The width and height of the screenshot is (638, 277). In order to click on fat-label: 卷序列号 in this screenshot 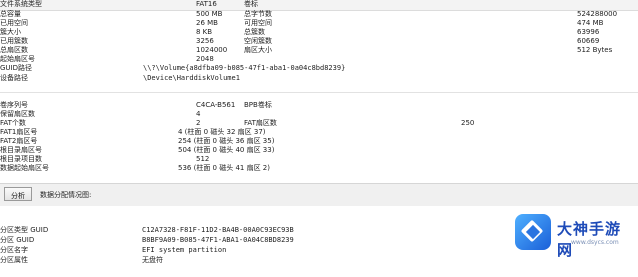, I will do `click(14, 105)`.